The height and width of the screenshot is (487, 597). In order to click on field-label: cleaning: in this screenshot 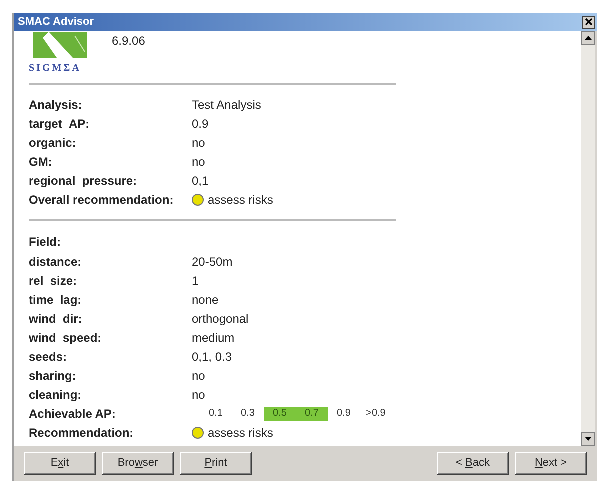, I will do `click(56, 395)`.